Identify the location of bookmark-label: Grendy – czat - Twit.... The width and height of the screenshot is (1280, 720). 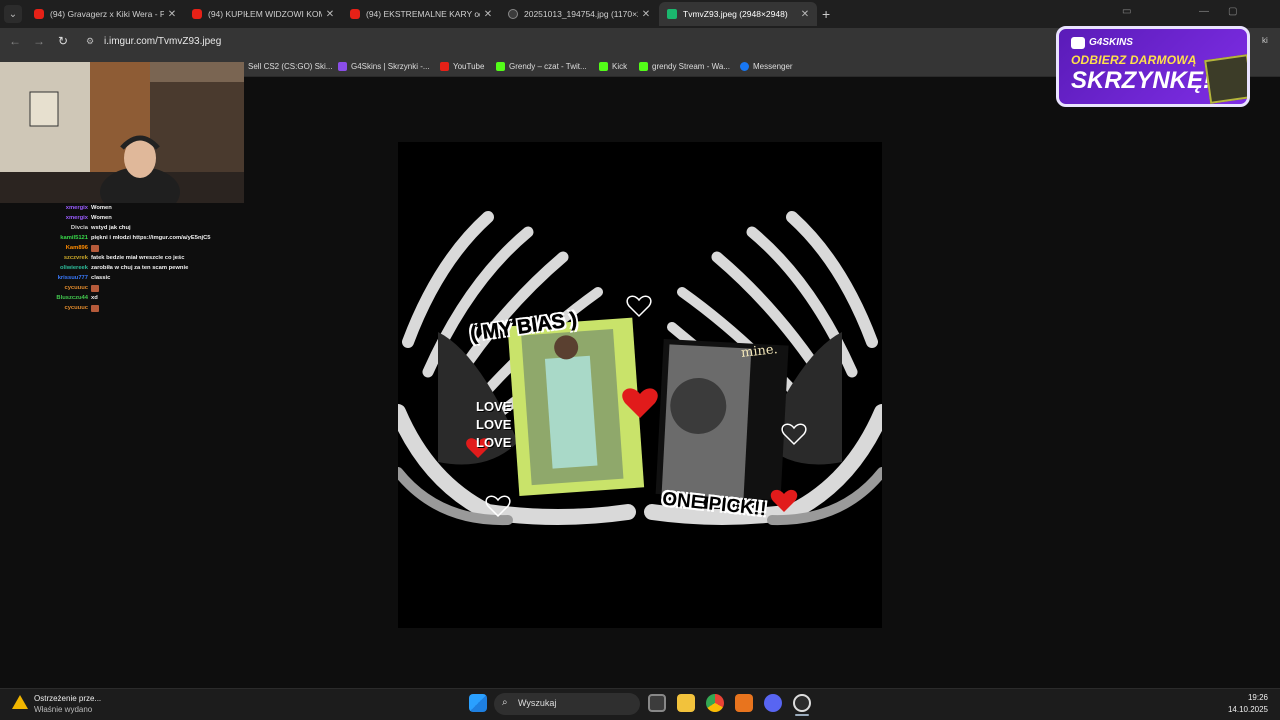
(548, 66).